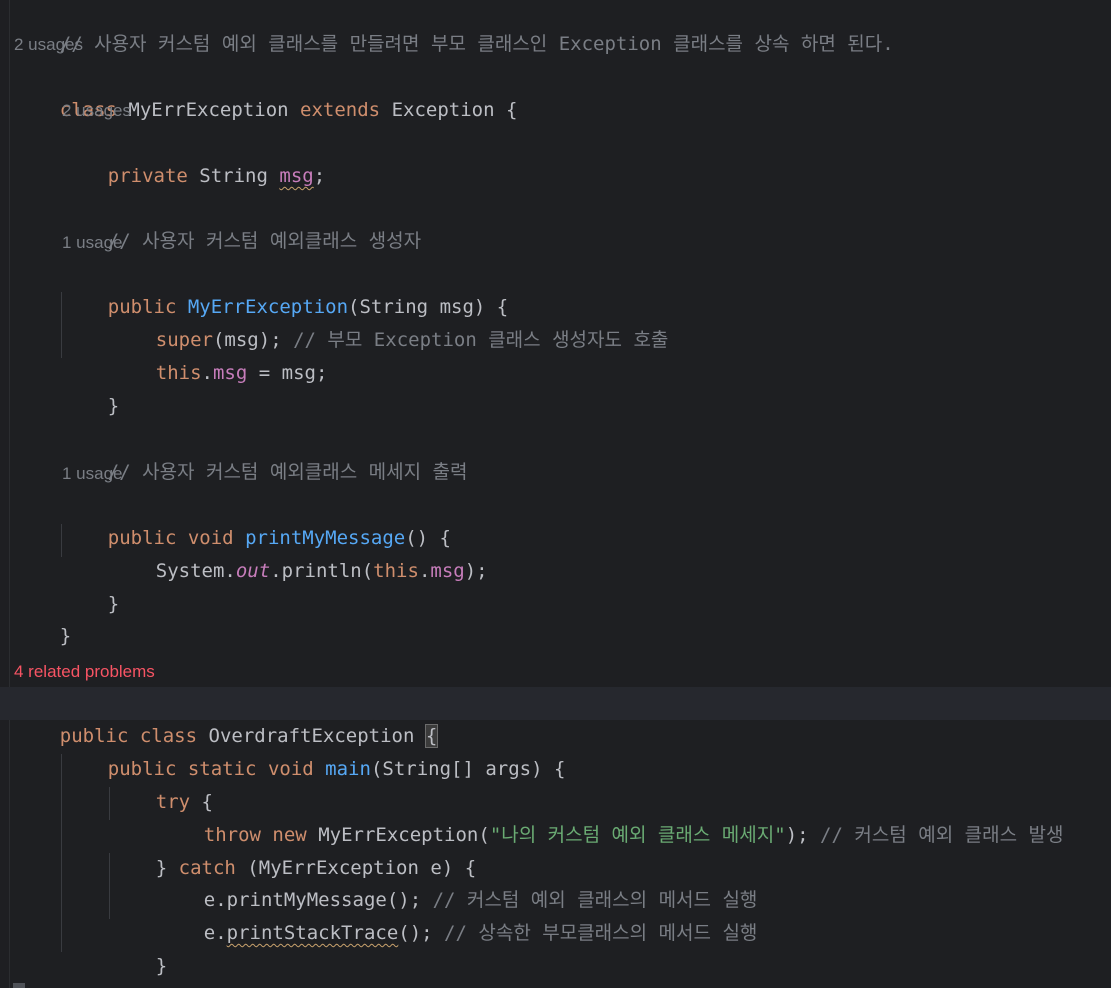  What do you see at coordinates (555, 157) in the screenshot?
I see `code-line: private String msg;` at bounding box center [555, 157].